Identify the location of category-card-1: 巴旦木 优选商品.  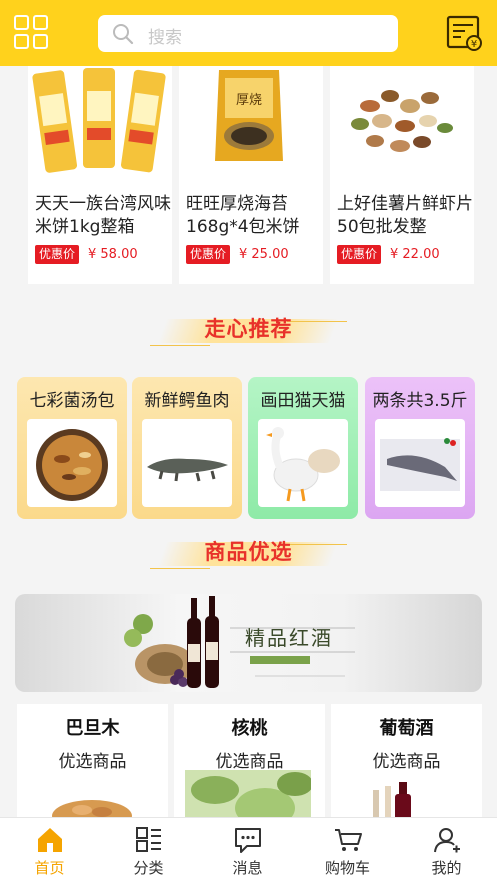
(92, 762).